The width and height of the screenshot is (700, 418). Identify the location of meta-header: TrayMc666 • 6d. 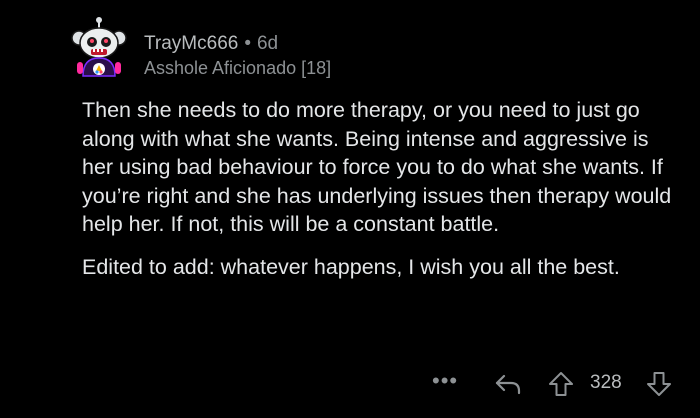
(237, 44).